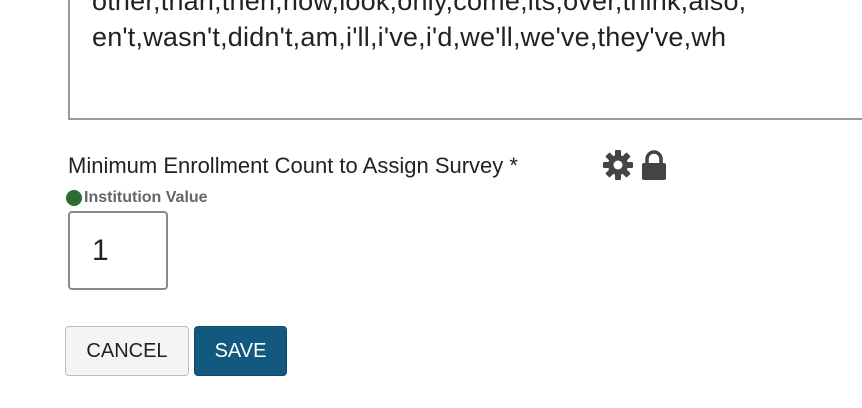 Image resolution: width=862 pixels, height=408 pixels. I want to click on save-button: SAVE, so click(240, 351).